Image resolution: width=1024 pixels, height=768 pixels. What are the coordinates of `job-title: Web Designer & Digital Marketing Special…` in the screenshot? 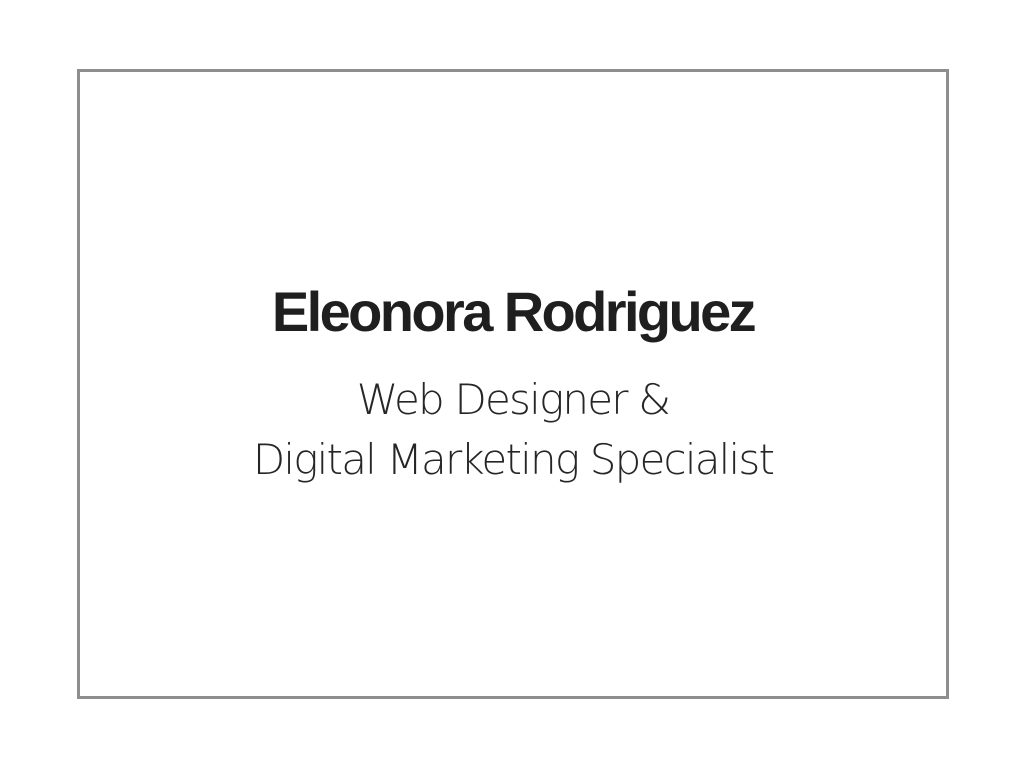 It's located at (513, 430).